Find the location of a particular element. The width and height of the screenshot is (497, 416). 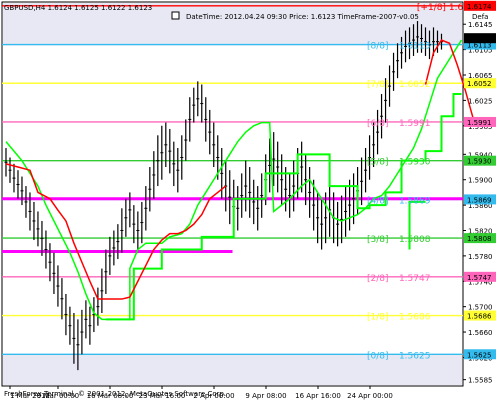

murrey-label-5: [4/8] is located at coordinates (378, 201).